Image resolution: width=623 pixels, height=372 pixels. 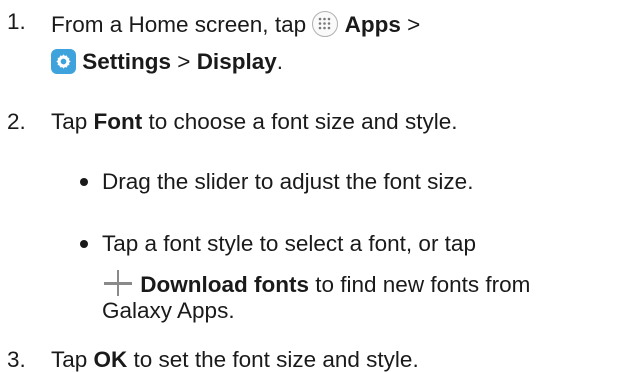 I want to click on step-3-line: Tap OK to set the font size and style., so click(x=235, y=359).